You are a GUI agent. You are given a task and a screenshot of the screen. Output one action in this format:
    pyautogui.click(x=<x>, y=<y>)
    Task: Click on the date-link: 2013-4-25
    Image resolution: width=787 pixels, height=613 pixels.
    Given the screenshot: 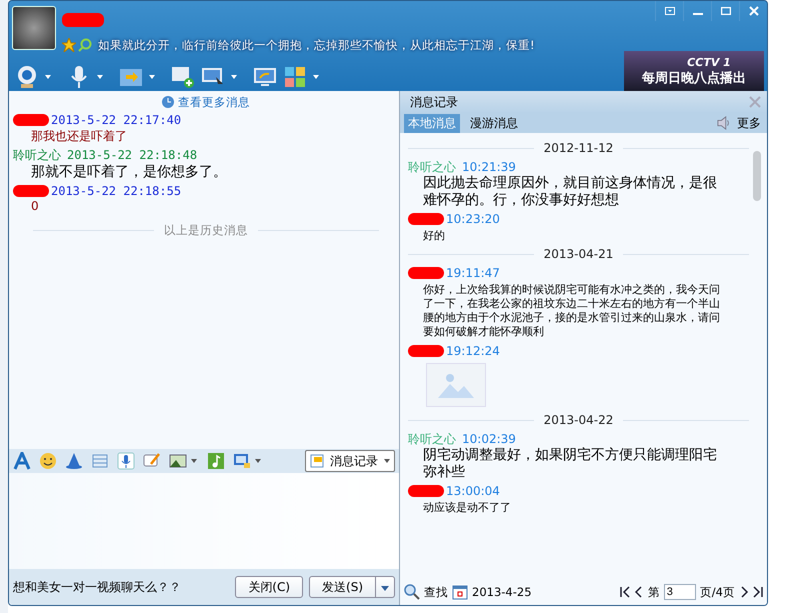 What is the action you would take?
    pyautogui.click(x=502, y=592)
    